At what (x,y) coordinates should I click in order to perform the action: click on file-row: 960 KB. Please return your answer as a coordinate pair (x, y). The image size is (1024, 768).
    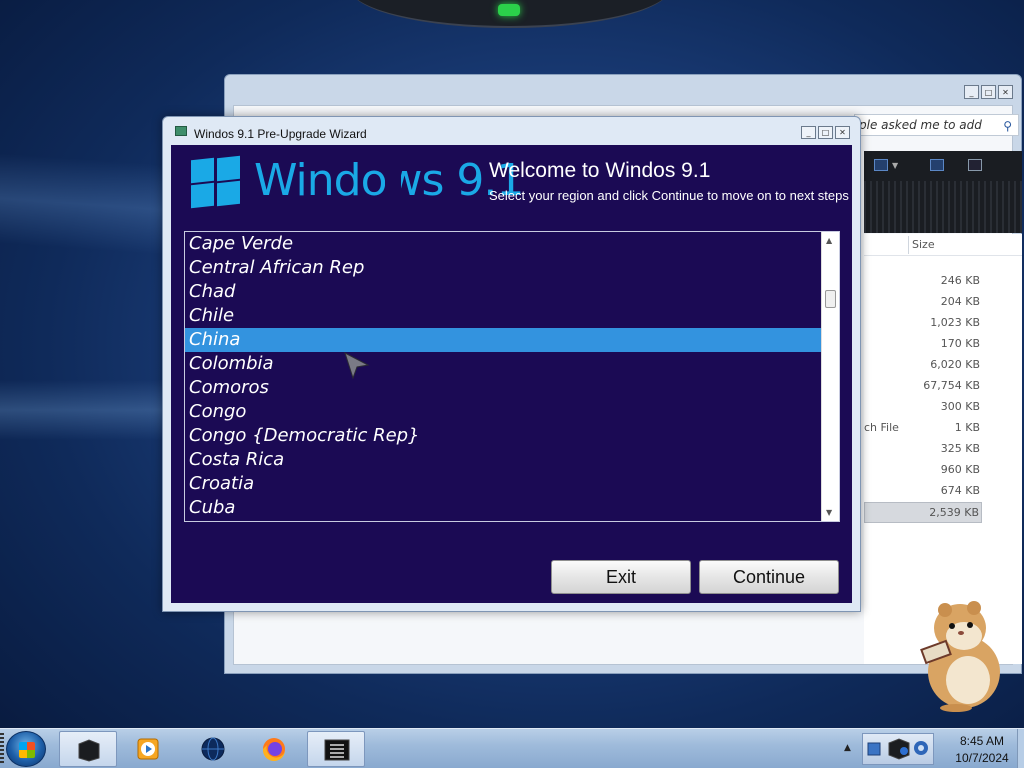
    Looking at the image, I should click on (923, 470).